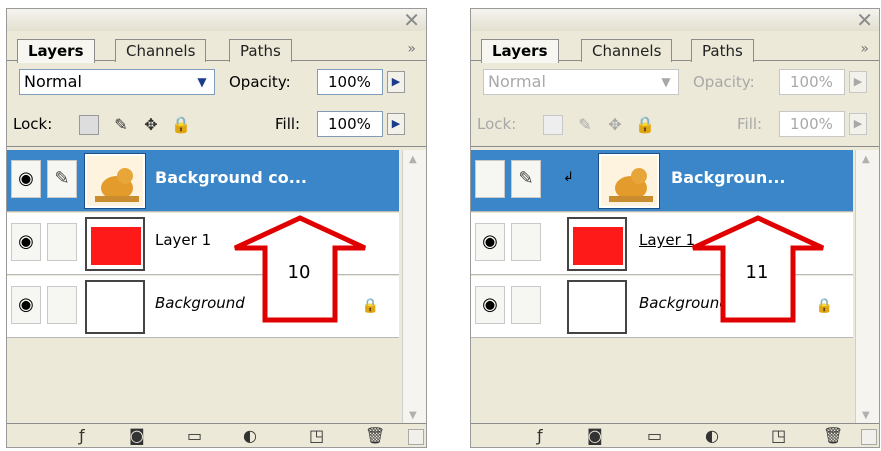 Image resolution: width=881 pixels, height=451 pixels. Describe the element at coordinates (757, 272) in the screenshot. I see `annotation-label-11: 11` at that location.